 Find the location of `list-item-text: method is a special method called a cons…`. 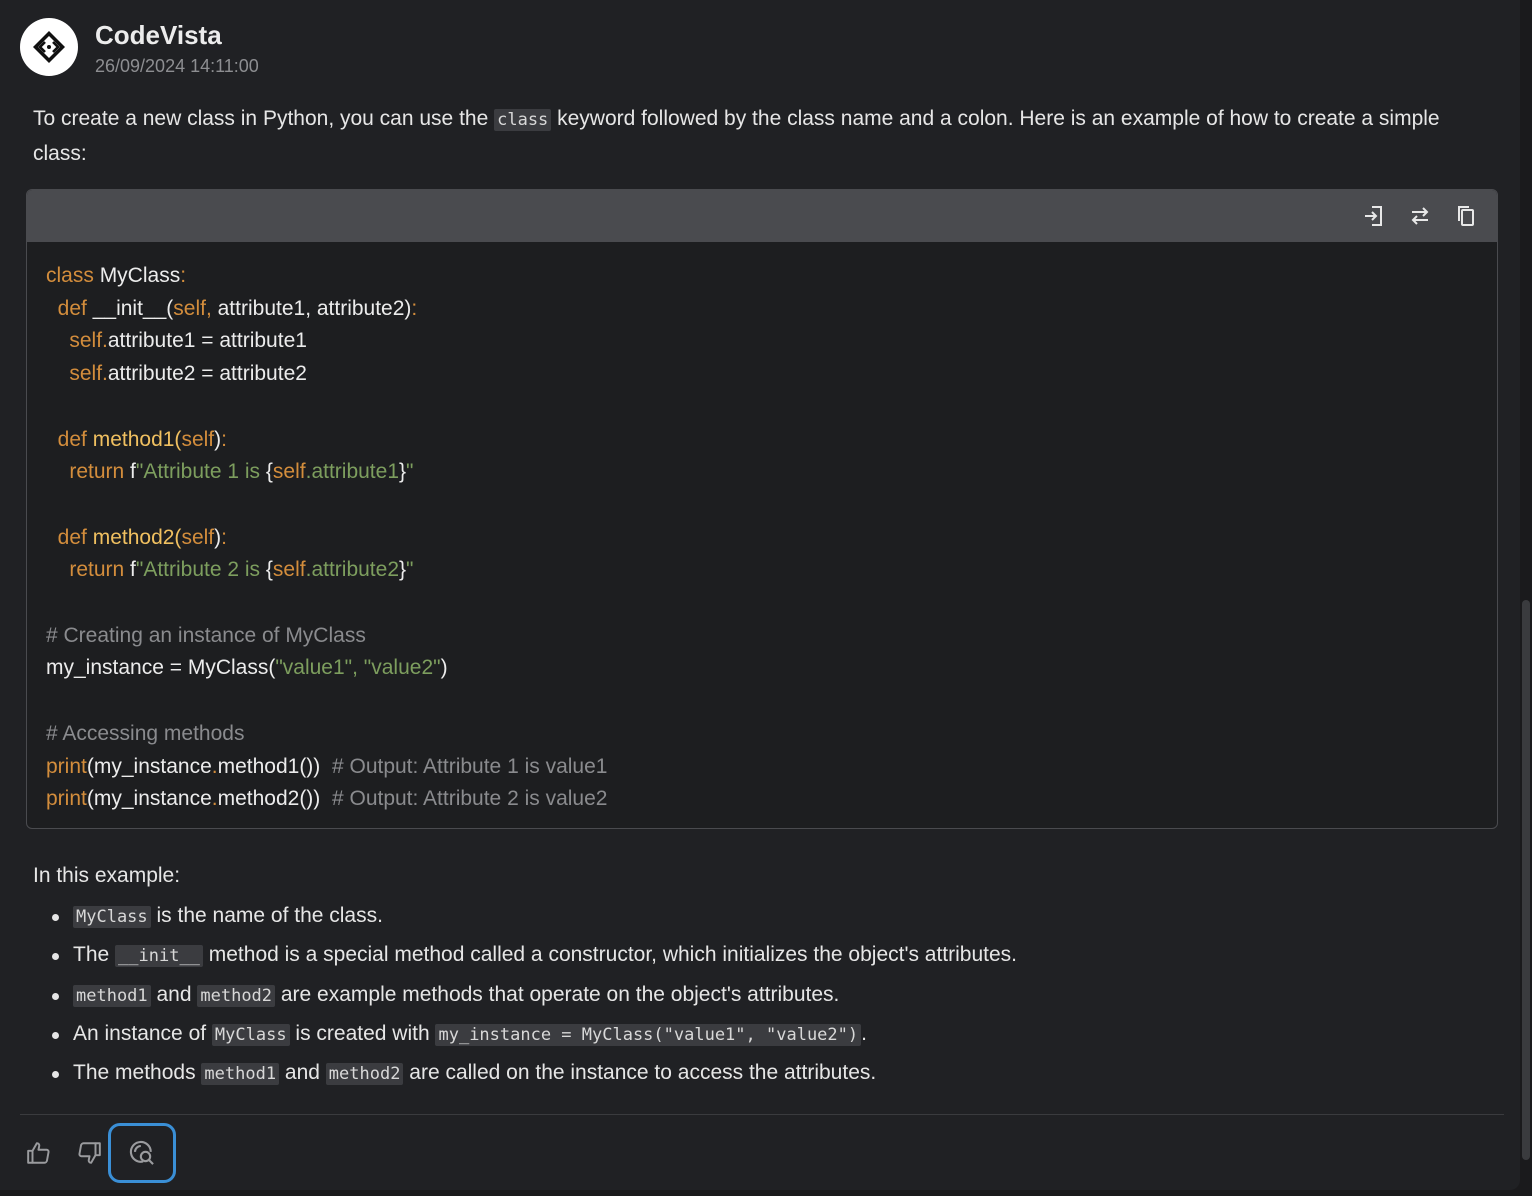

list-item-text: method is a special method called a cons… is located at coordinates (610, 955).